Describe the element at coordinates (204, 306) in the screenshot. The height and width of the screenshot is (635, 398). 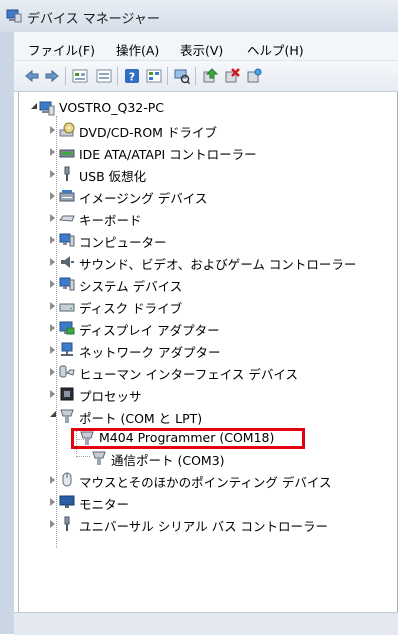
I see `tree-node-disk-drives: ディスク ドライブ` at that location.